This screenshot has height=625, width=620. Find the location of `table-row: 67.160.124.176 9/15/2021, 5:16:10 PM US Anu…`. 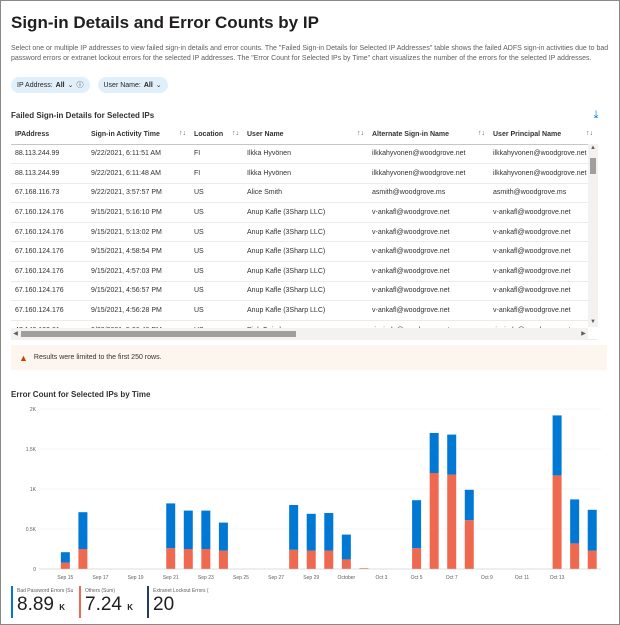

table-row: 67.160.124.176 9/15/2021, 5:16:10 PM US Anu… is located at coordinates (304, 212).